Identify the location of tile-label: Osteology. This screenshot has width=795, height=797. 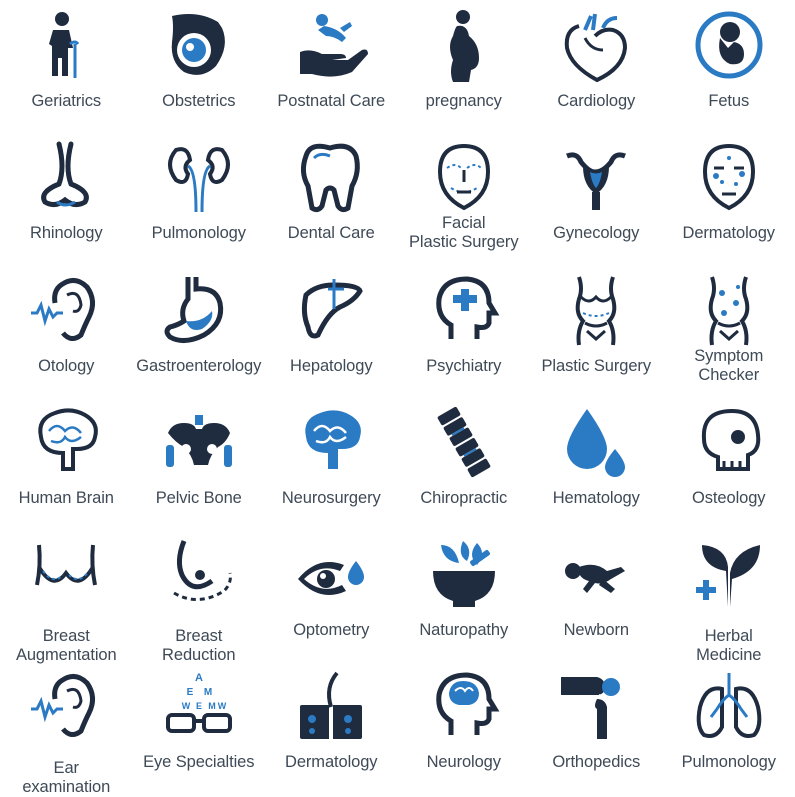
(729, 498).